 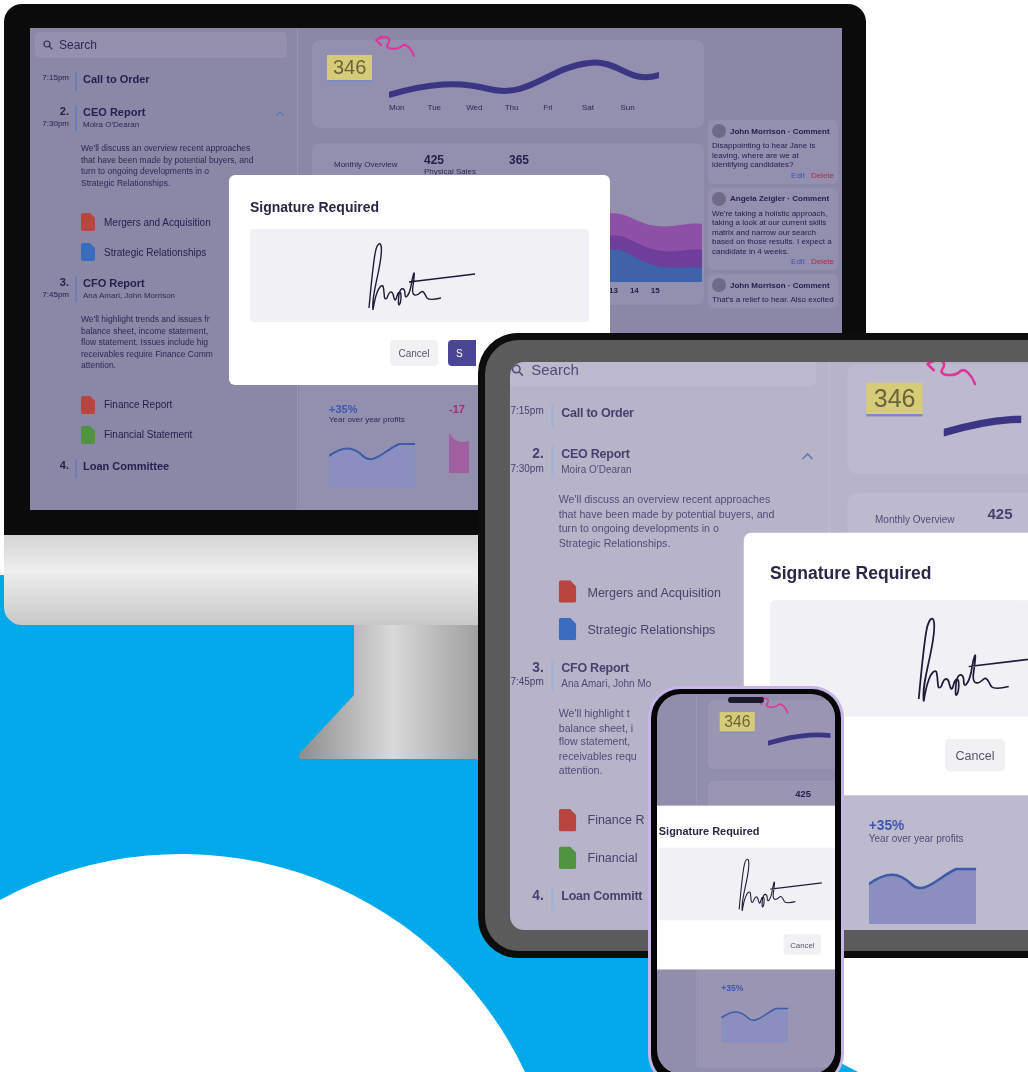 I want to click on presenter-name: Ana Amari, John Morrison, so click(x=129, y=296).